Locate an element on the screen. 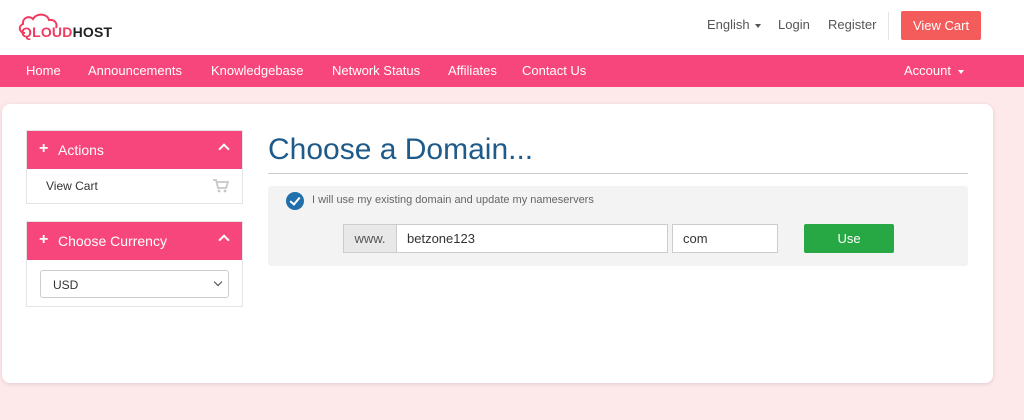 This screenshot has width=1024, height=420. login-link: Login is located at coordinates (794, 24).